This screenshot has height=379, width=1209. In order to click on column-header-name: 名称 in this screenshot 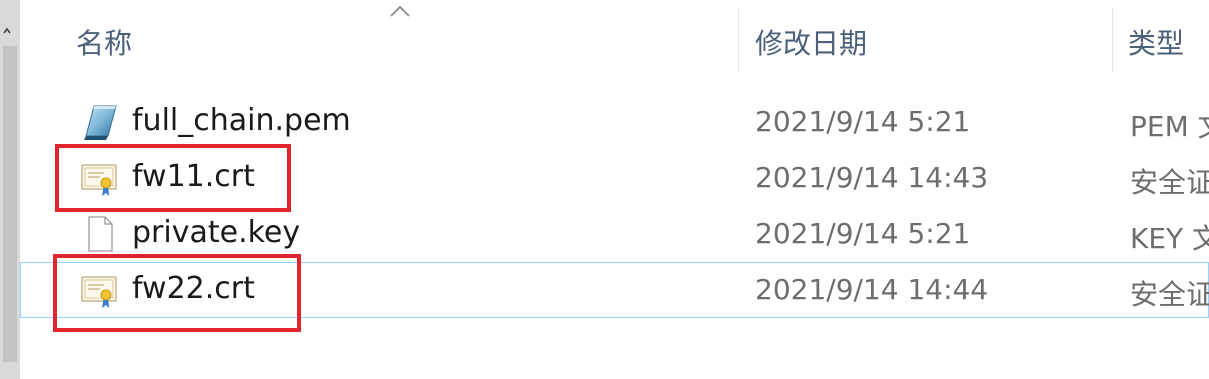, I will do `click(104, 42)`.